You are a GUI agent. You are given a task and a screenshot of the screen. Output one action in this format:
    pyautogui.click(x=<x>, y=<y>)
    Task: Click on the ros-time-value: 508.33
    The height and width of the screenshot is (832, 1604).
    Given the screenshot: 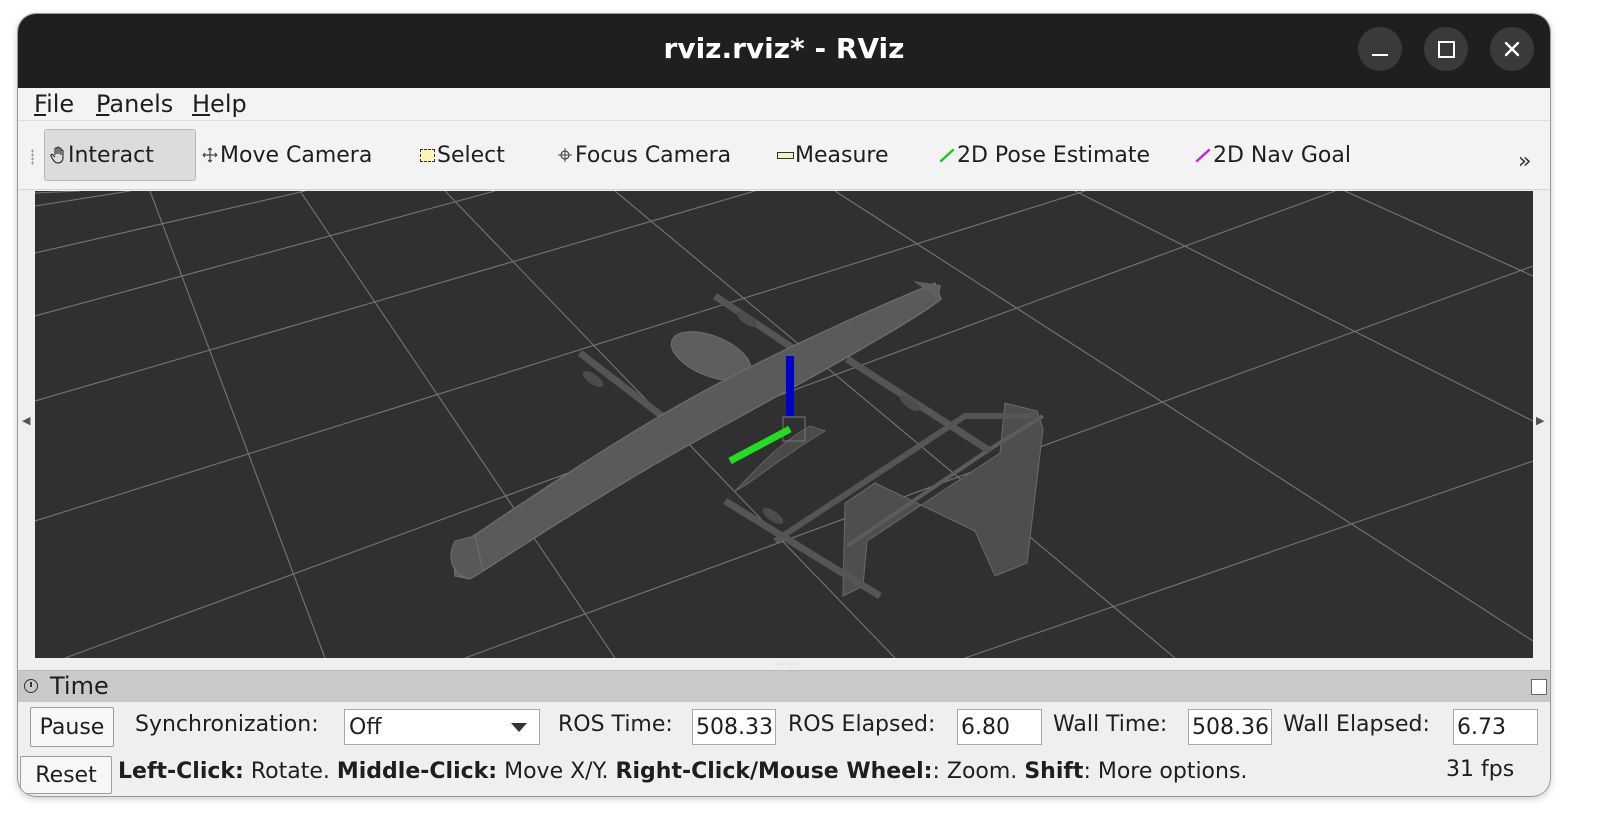 What is the action you would take?
    pyautogui.click(x=734, y=727)
    